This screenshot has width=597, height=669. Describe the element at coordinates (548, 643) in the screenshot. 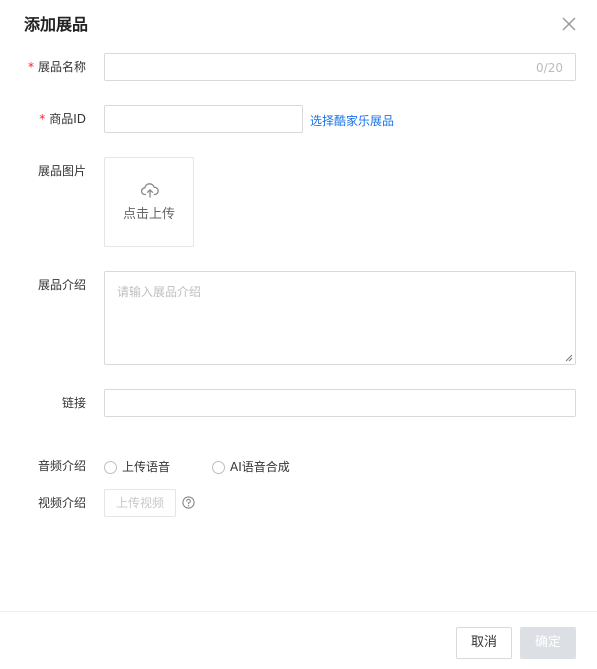

I see `confirm-button: 确定` at that location.